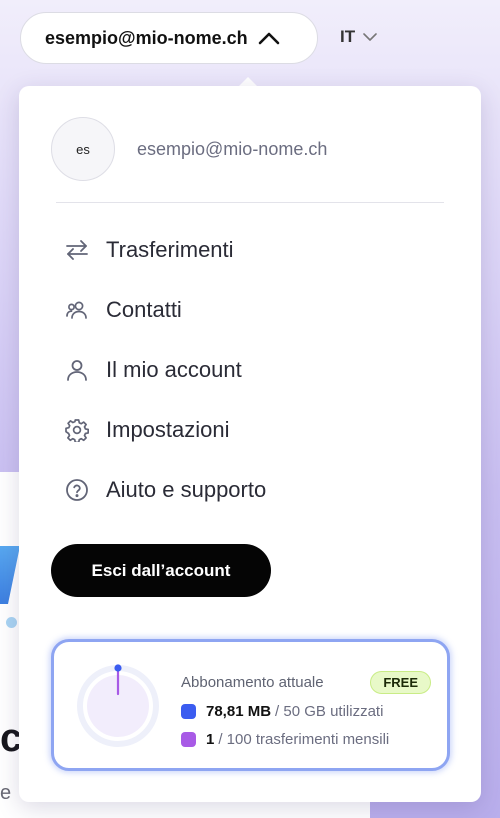  I want to click on menu-item-label: Aiuto e supporto, so click(186, 489).